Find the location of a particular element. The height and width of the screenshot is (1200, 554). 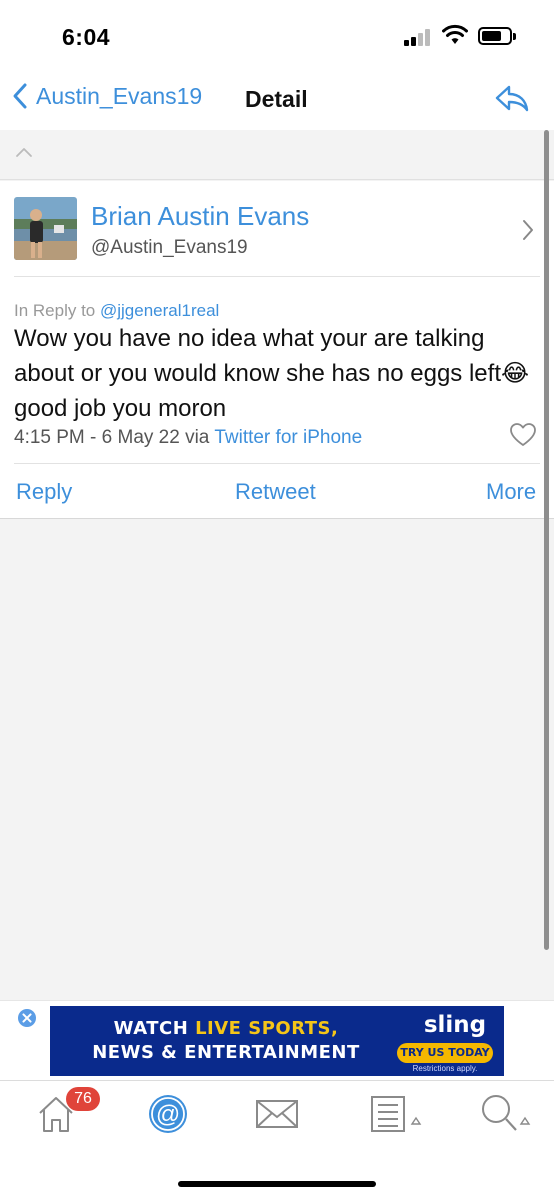

close-ad-icon is located at coordinates (27, 1018).